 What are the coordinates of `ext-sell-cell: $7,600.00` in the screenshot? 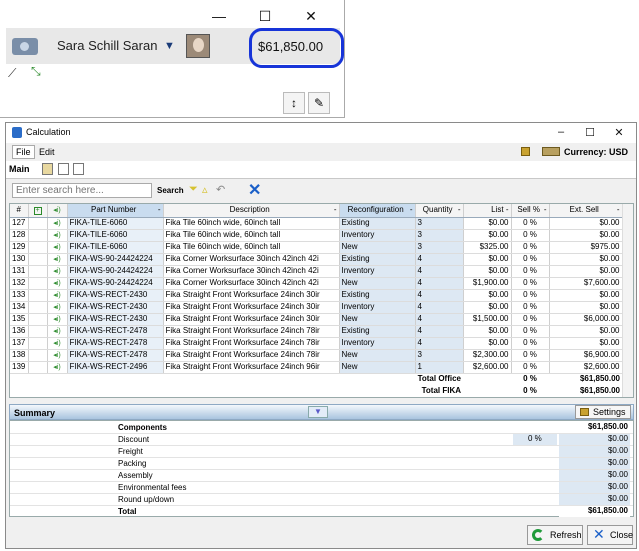 It's located at (586, 283).